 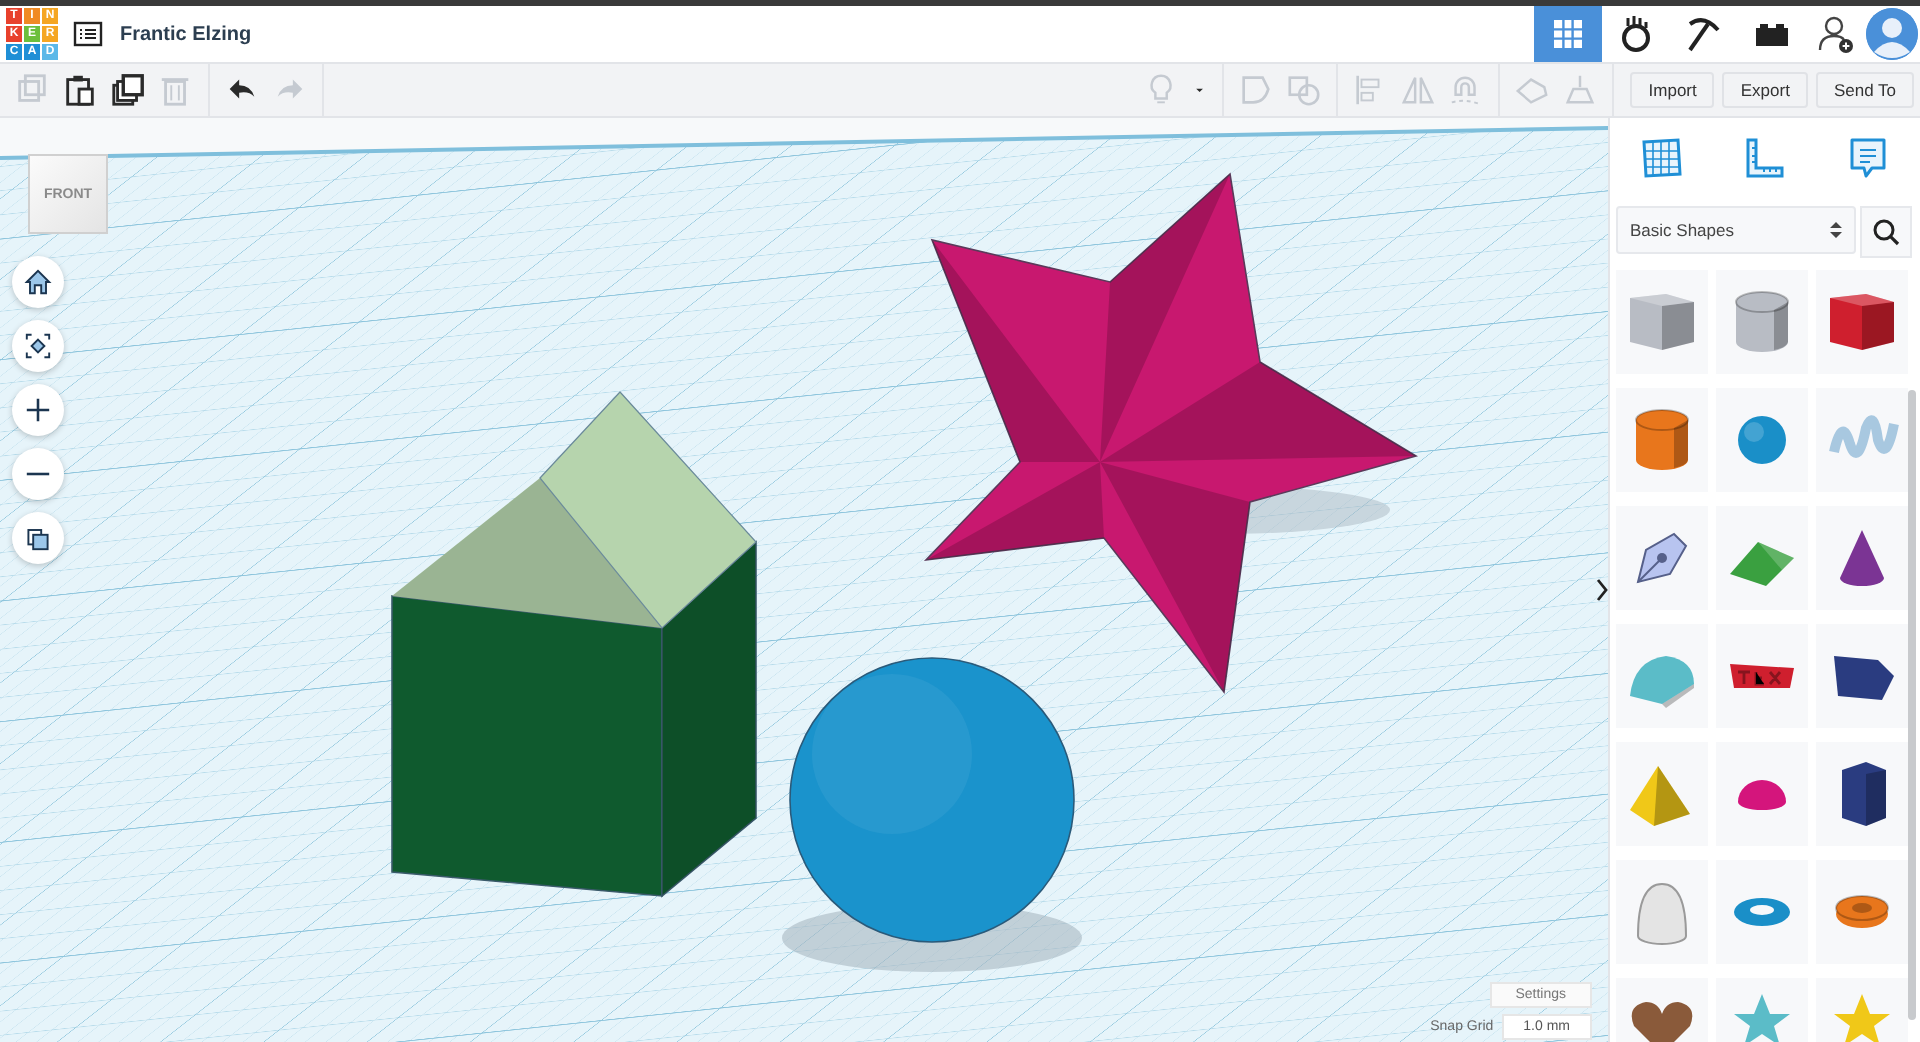 I want to click on toolbar-action-button: Send To, so click(x=1864, y=90).